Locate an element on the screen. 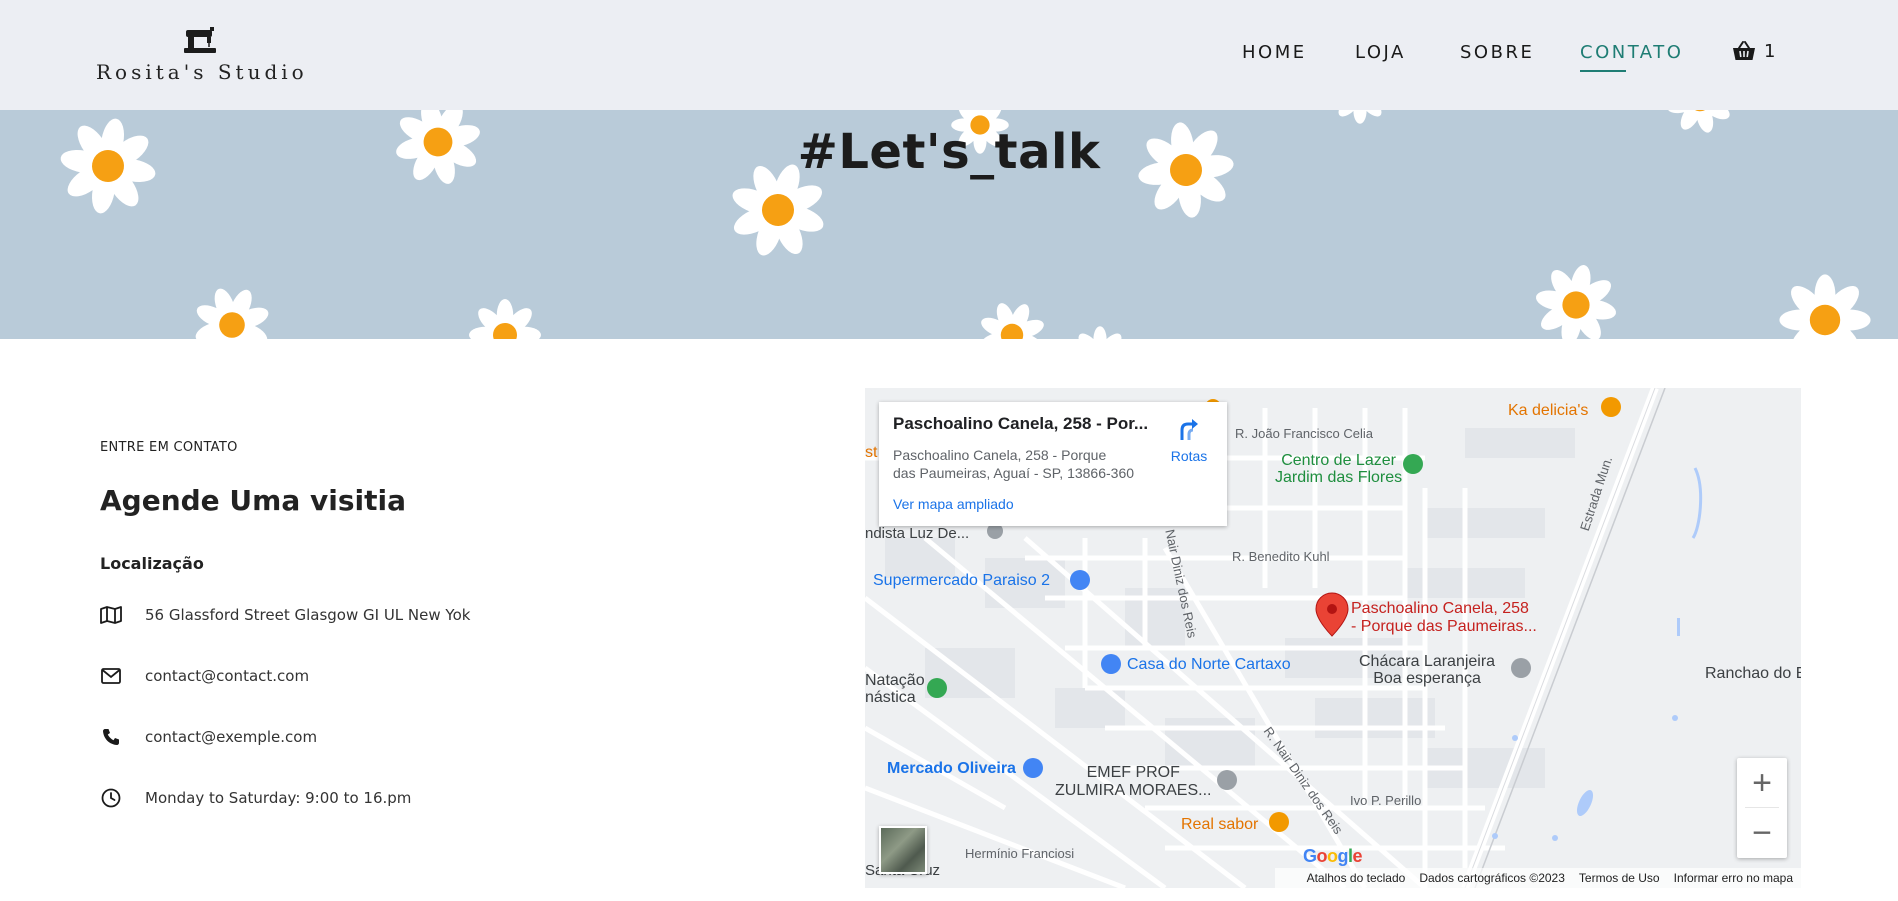 The width and height of the screenshot is (1898, 901). satellite-toggle is located at coordinates (903, 850).